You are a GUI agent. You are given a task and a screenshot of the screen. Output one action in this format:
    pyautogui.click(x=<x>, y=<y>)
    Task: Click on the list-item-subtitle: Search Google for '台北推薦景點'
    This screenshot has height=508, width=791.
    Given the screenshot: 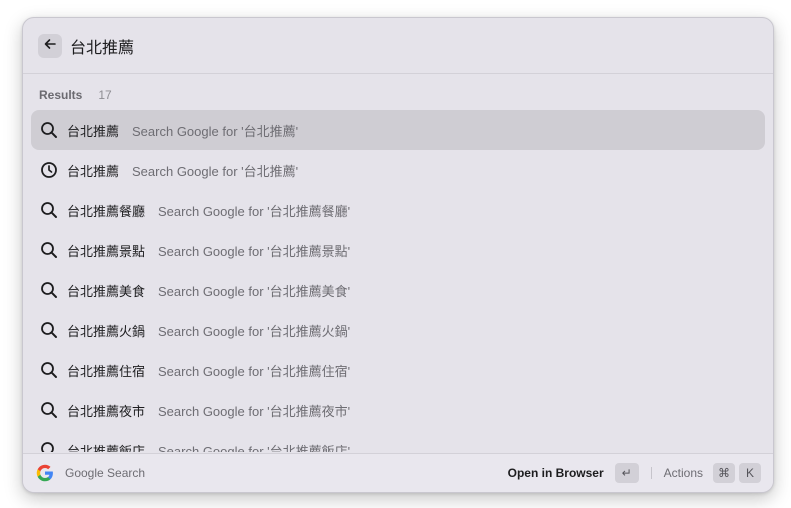 What is the action you would take?
    pyautogui.click(x=254, y=251)
    